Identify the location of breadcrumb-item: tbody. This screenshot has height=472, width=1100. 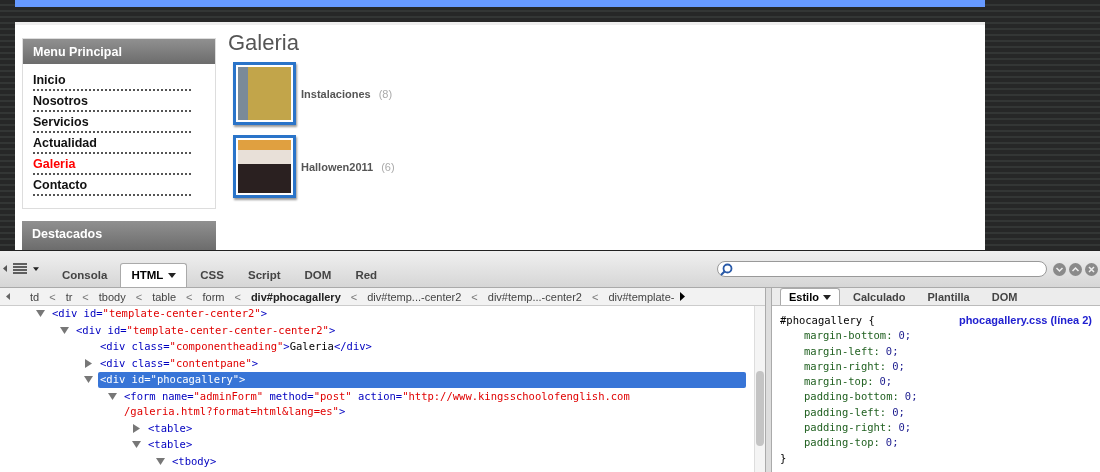
(112, 296).